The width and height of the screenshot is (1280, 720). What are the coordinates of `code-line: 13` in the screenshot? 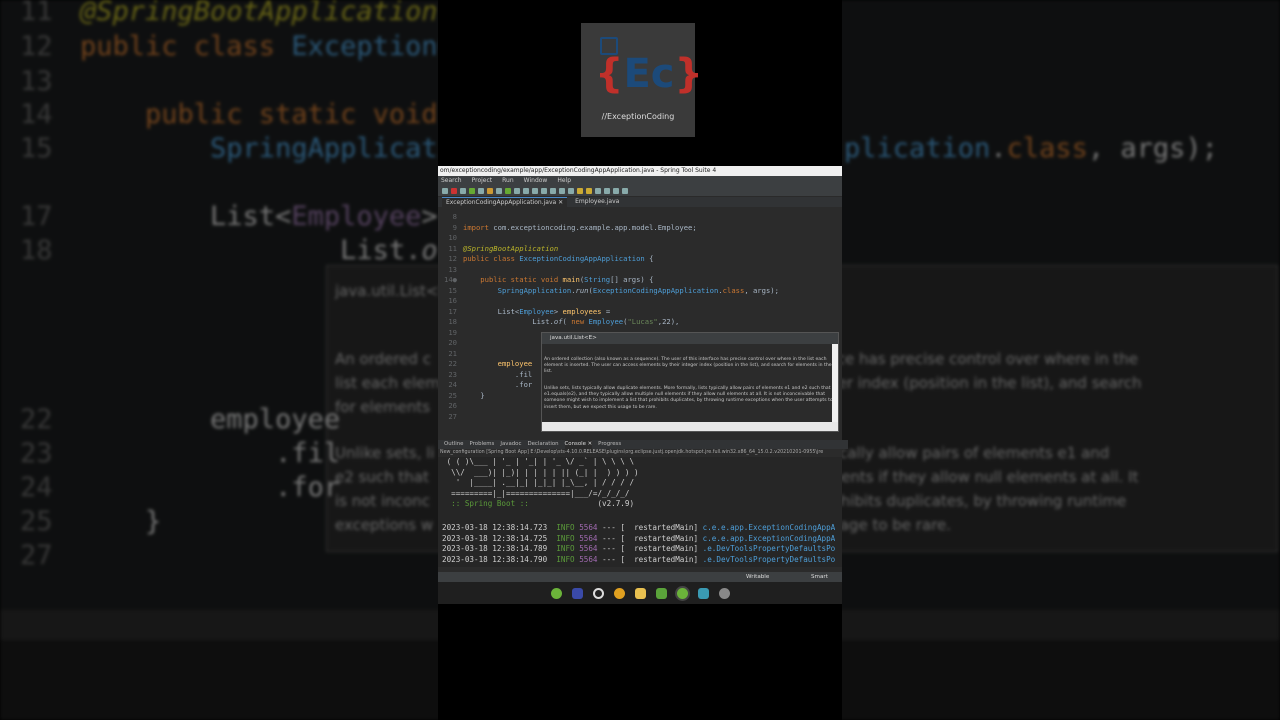 It's located at (452, 269).